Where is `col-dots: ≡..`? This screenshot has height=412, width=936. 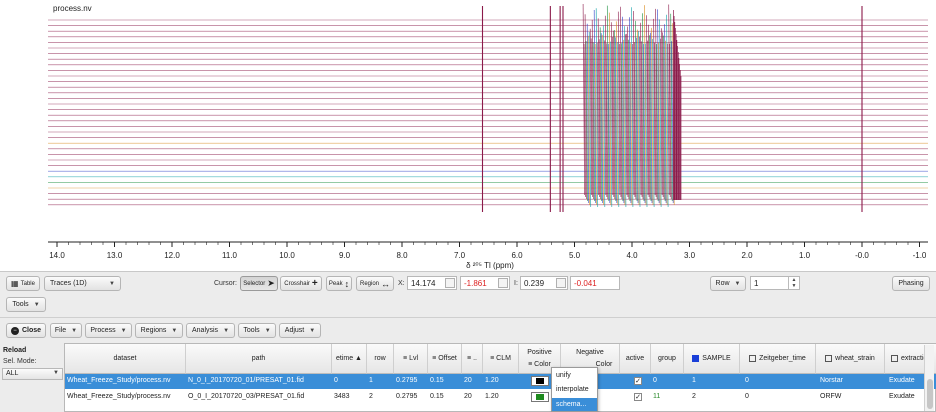 col-dots: ≡.. is located at coordinates (472, 359).